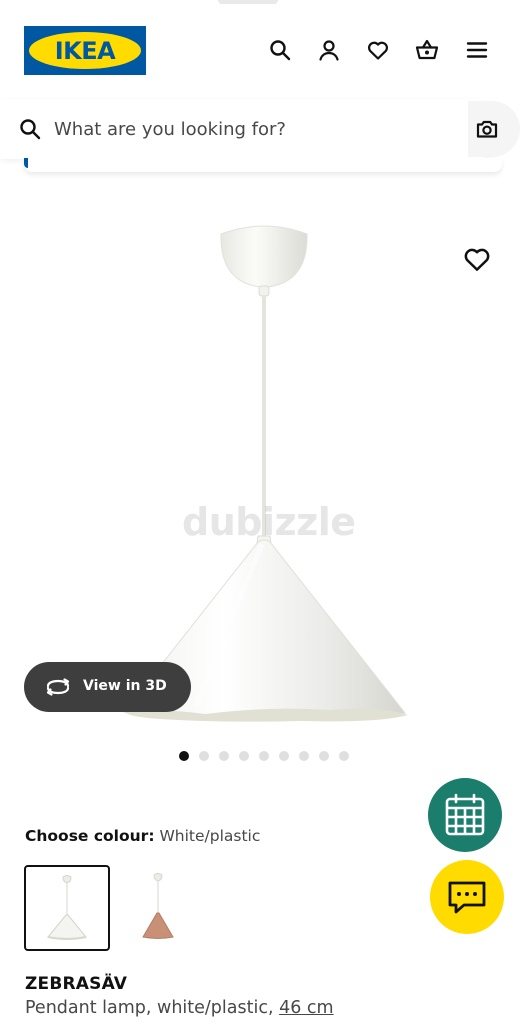 Image resolution: width=526 pixels, height=1024 pixels. I want to click on white-lamp-thumbnail, so click(67, 907).